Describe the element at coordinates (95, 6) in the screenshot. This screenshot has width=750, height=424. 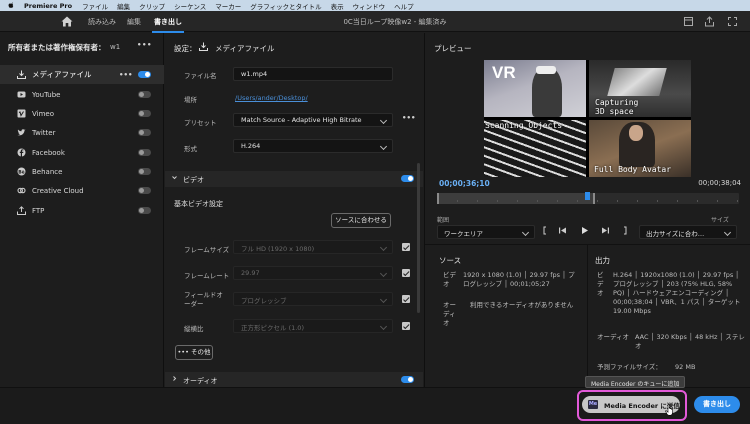
I see `menu-file: ファイル` at that location.